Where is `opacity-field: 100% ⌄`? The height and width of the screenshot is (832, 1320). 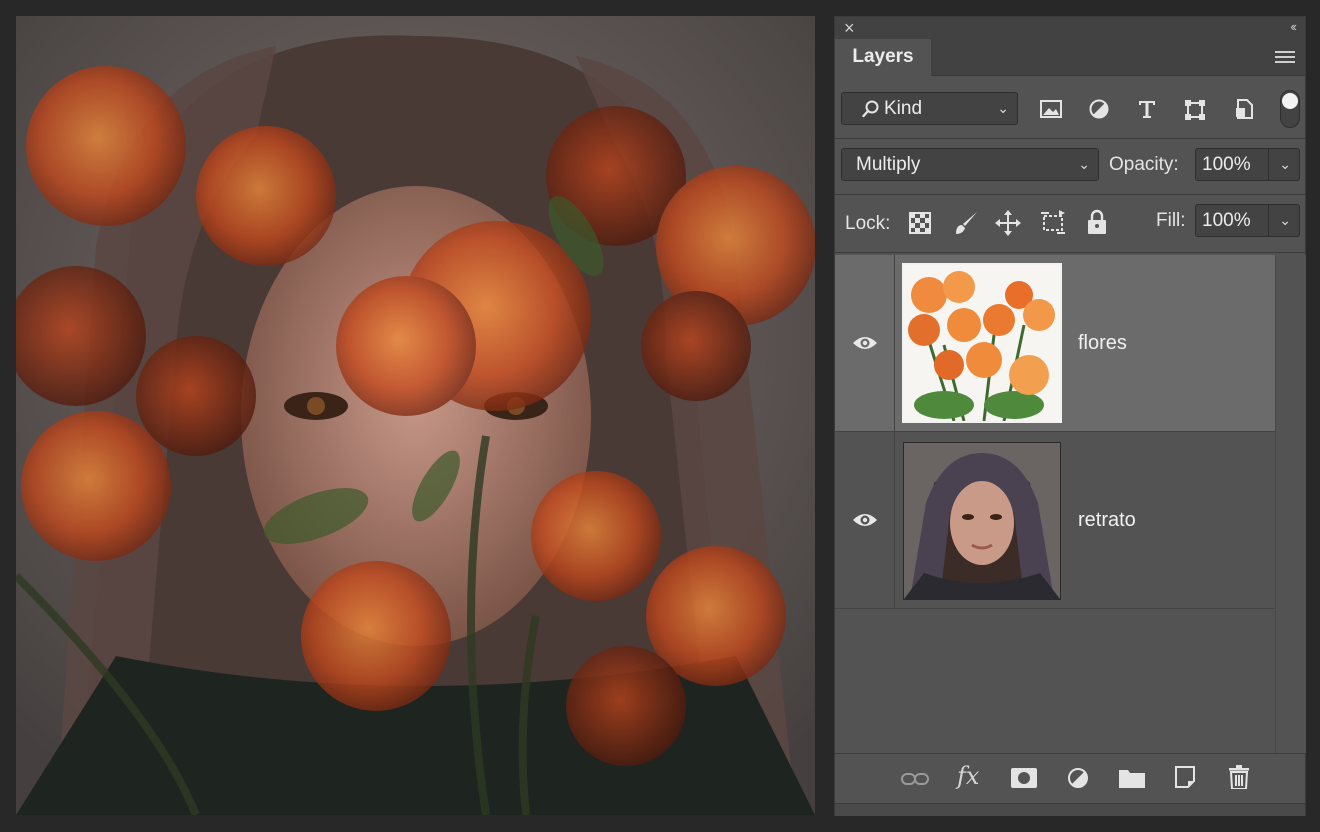
opacity-field: 100% ⌄ is located at coordinates (1247, 164).